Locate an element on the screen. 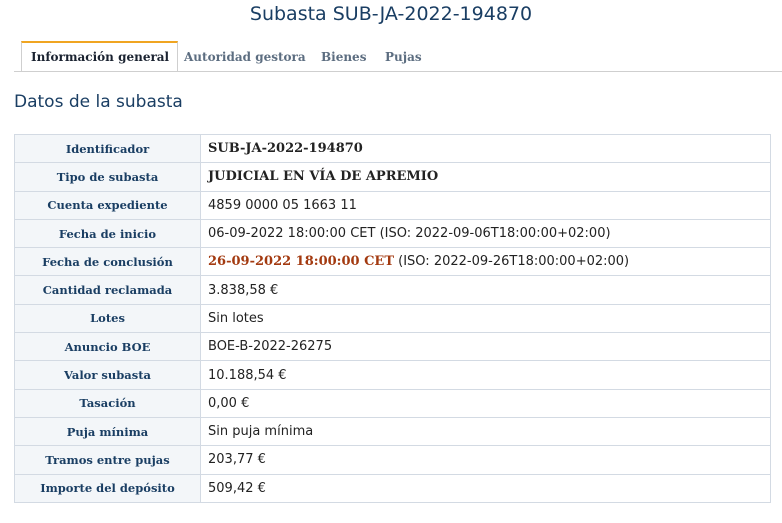  row-label: Tasación is located at coordinates (107, 403).